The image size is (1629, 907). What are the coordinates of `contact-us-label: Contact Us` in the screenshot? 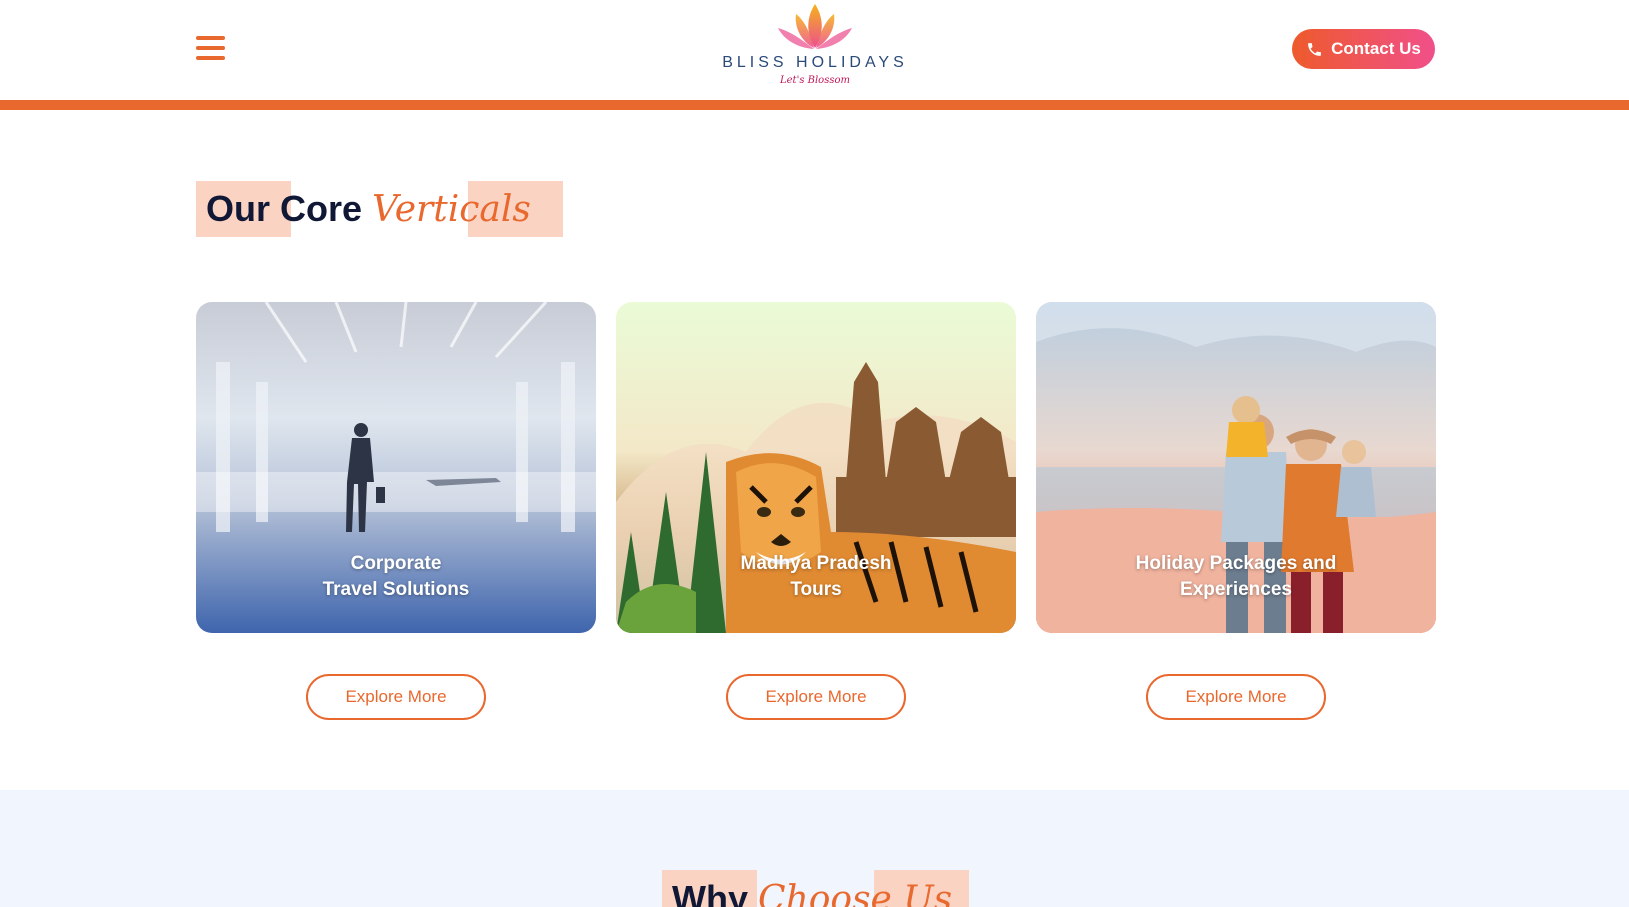 It's located at (1376, 48).